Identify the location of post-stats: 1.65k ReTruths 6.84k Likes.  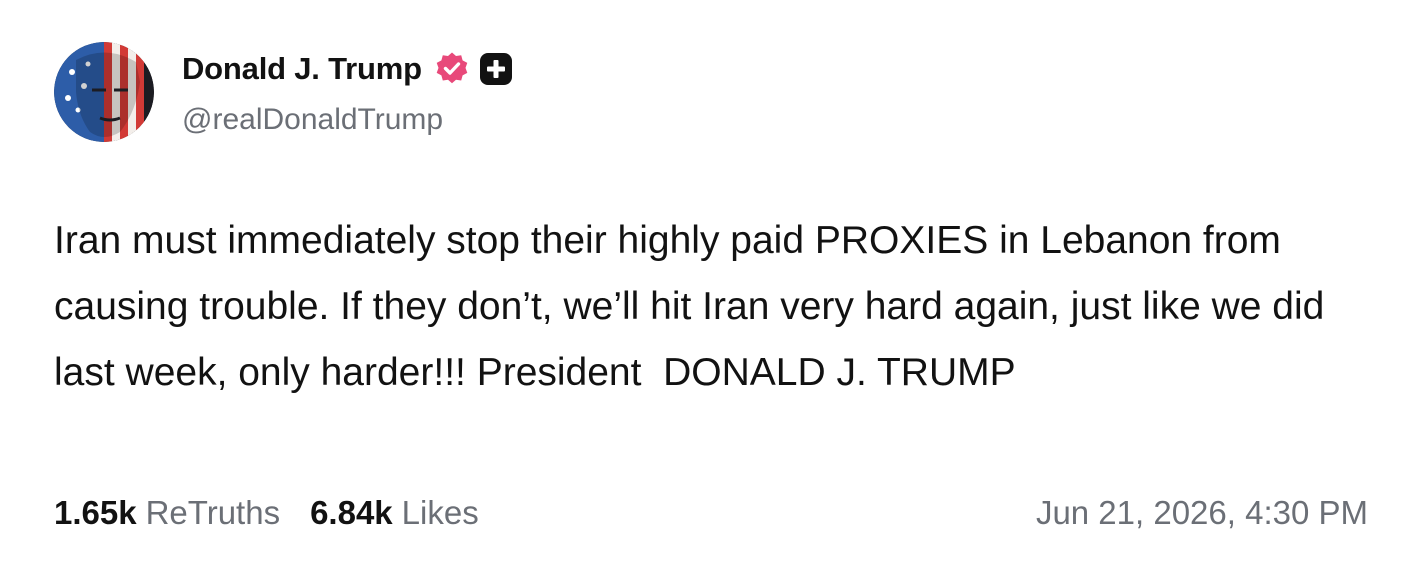
(281, 513).